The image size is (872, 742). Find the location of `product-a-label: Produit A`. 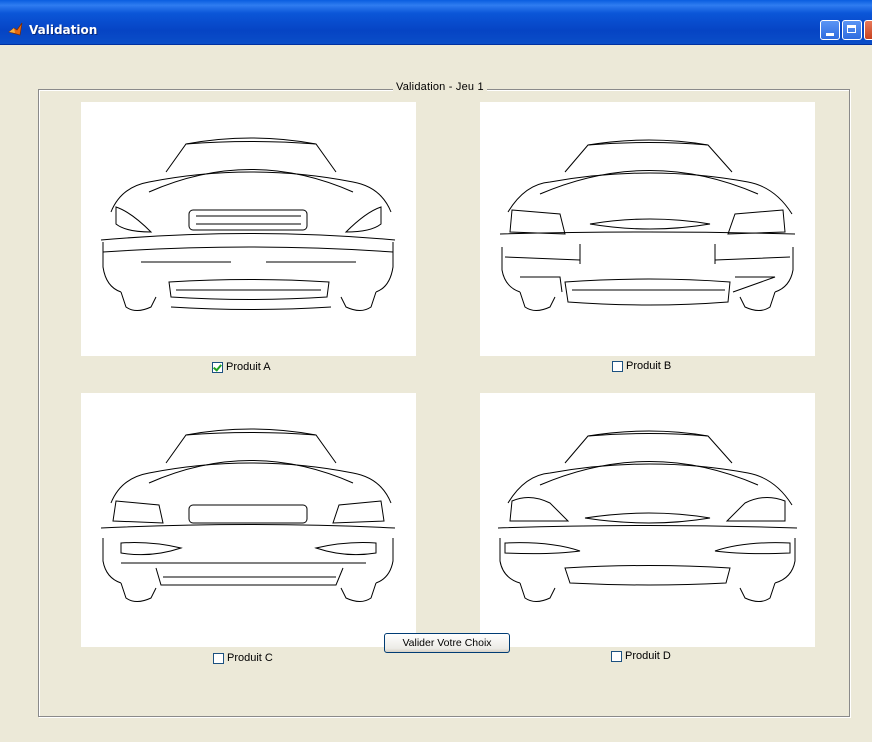

product-a-label: Produit A is located at coordinates (248, 367).